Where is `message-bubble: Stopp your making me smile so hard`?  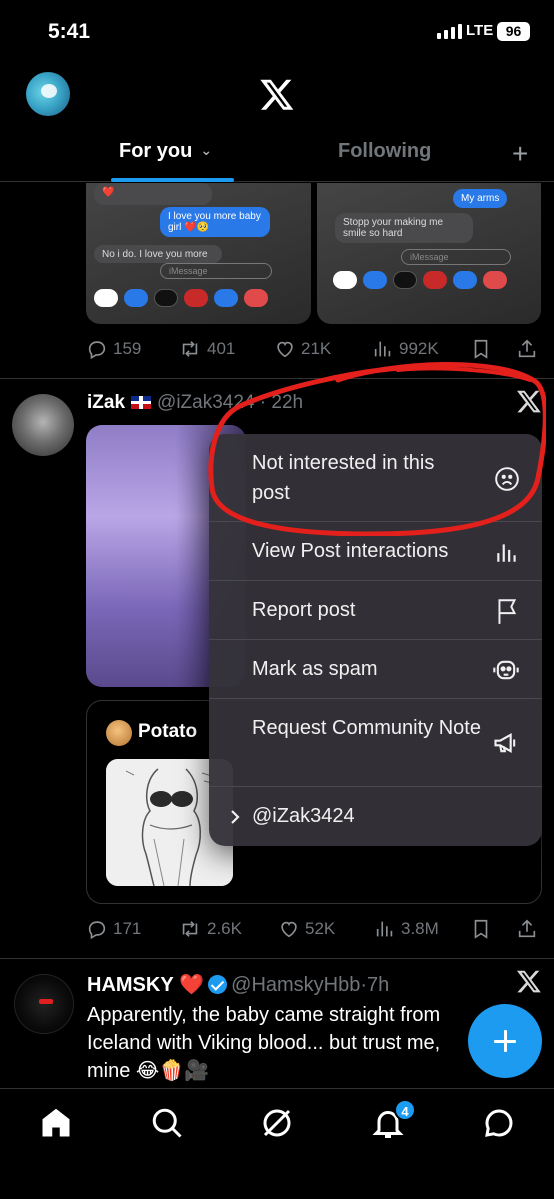 message-bubble: Stopp your making me smile so hard is located at coordinates (404, 228).